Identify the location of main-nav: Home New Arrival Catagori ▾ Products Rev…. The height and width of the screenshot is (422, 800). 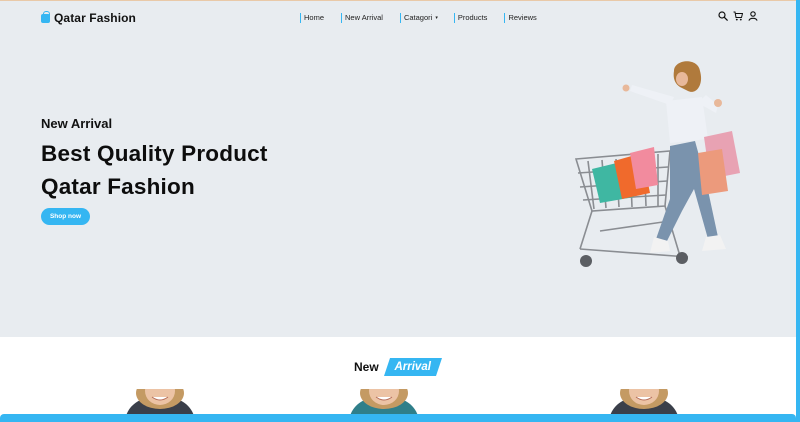
(418, 18).